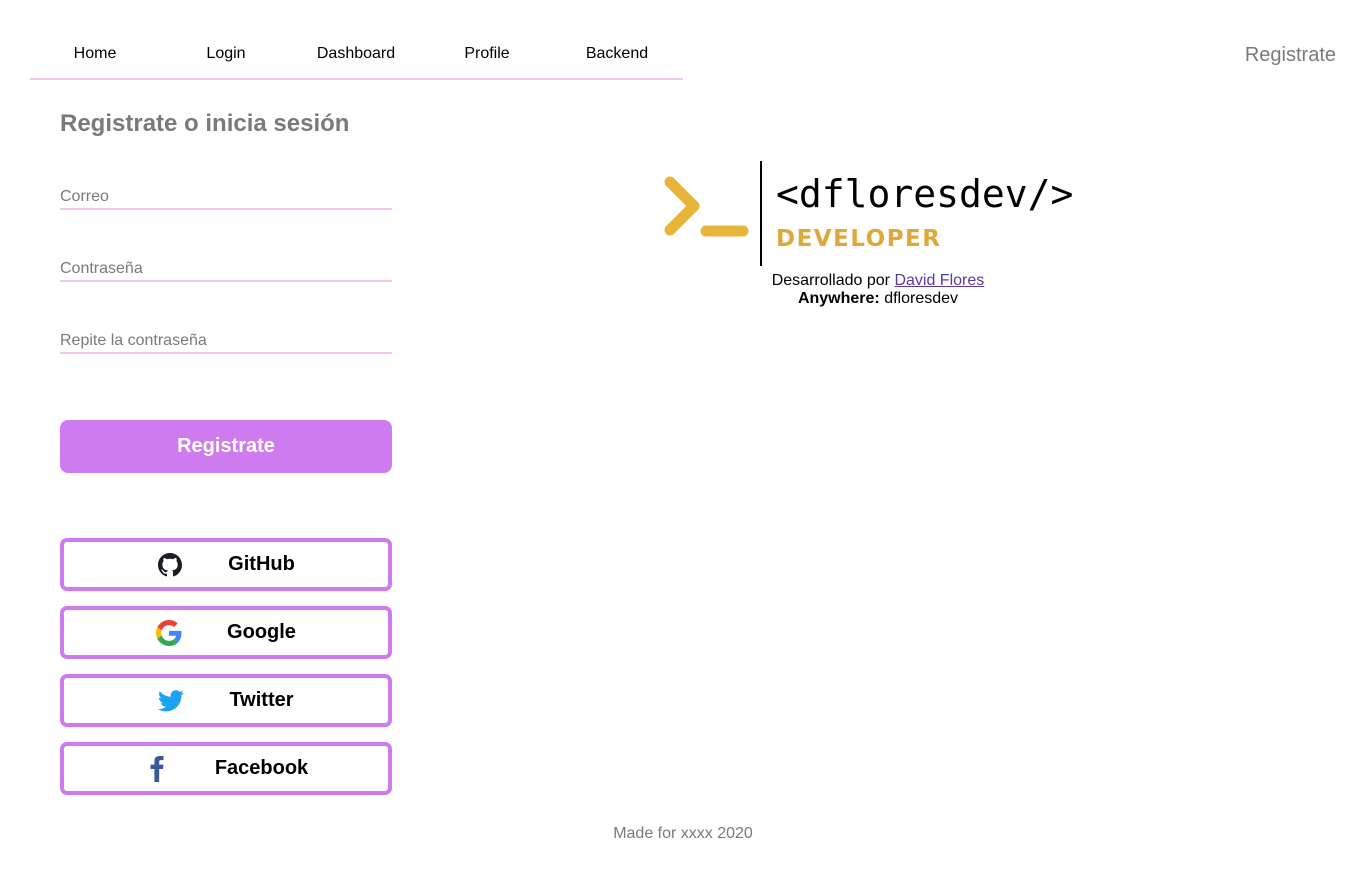 The image size is (1366, 873). I want to click on google-icon, so click(169, 632).